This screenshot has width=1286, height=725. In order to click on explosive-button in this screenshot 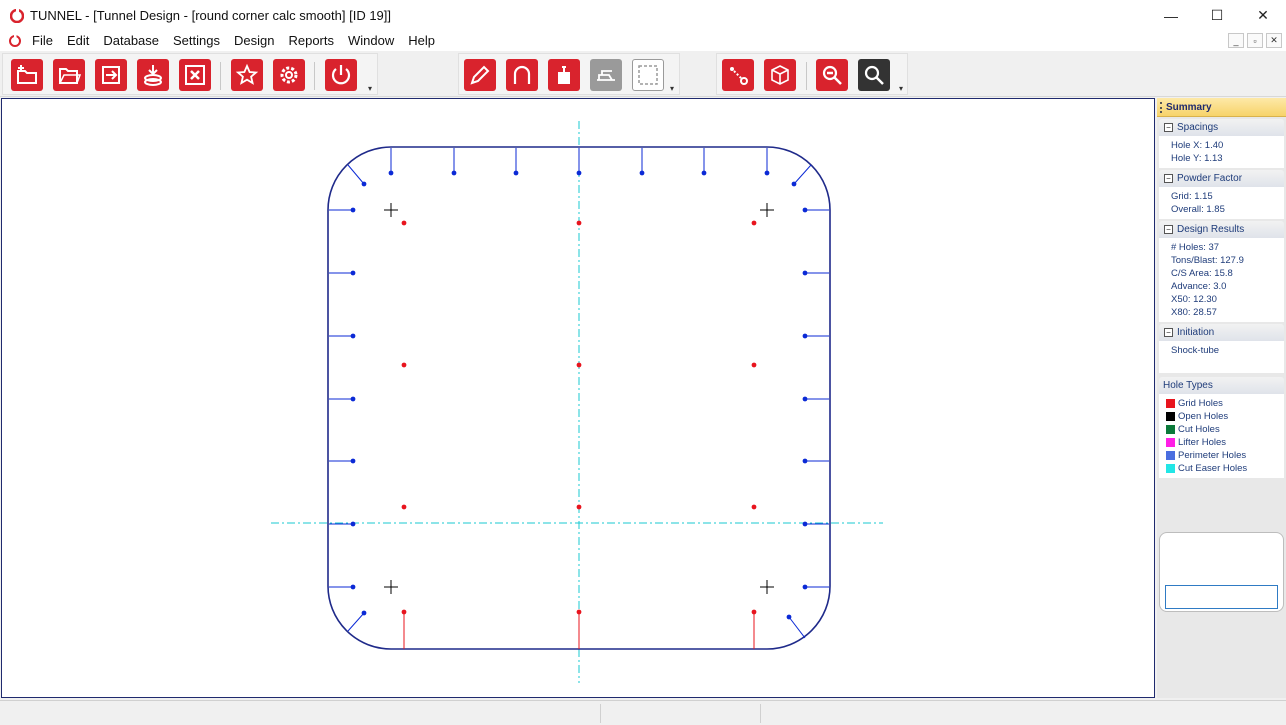, I will do `click(564, 75)`.